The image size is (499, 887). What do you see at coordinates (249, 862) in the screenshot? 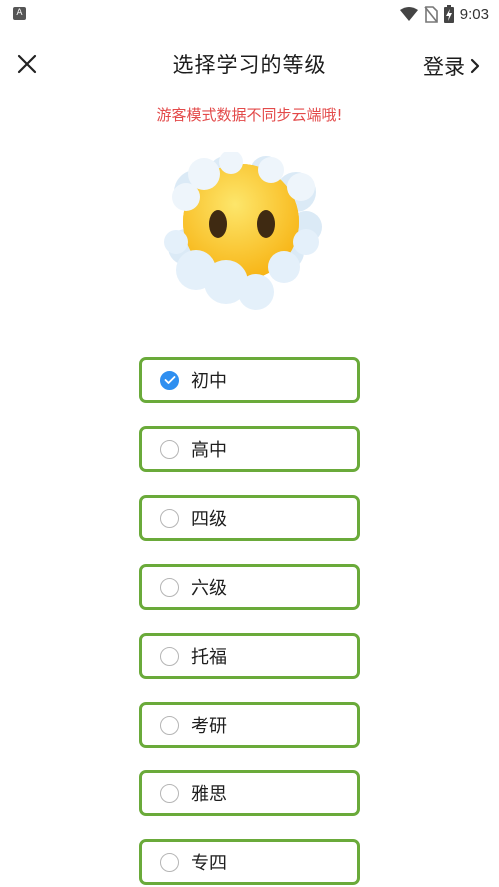
I see `option-tem4: 专四` at bounding box center [249, 862].